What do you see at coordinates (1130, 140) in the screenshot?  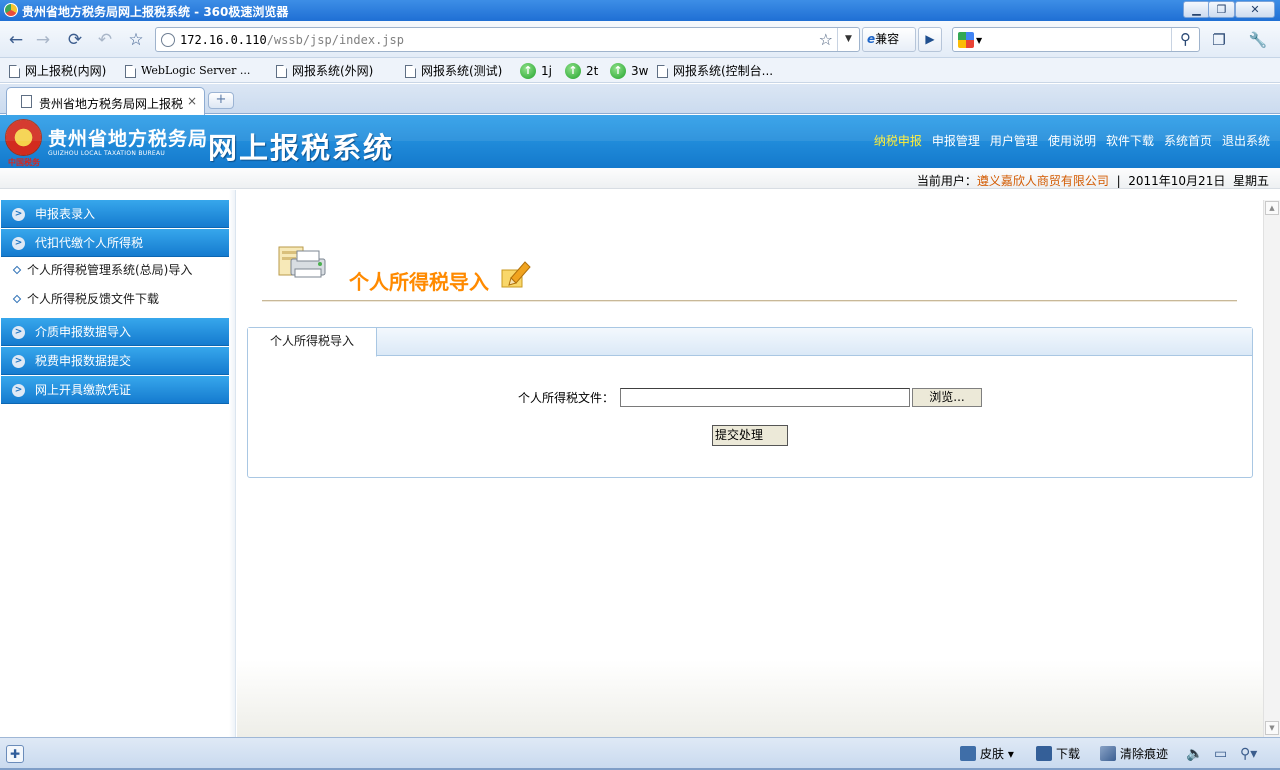 I see `nav-software-download: 软件下载` at bounding box center [1130, 140].